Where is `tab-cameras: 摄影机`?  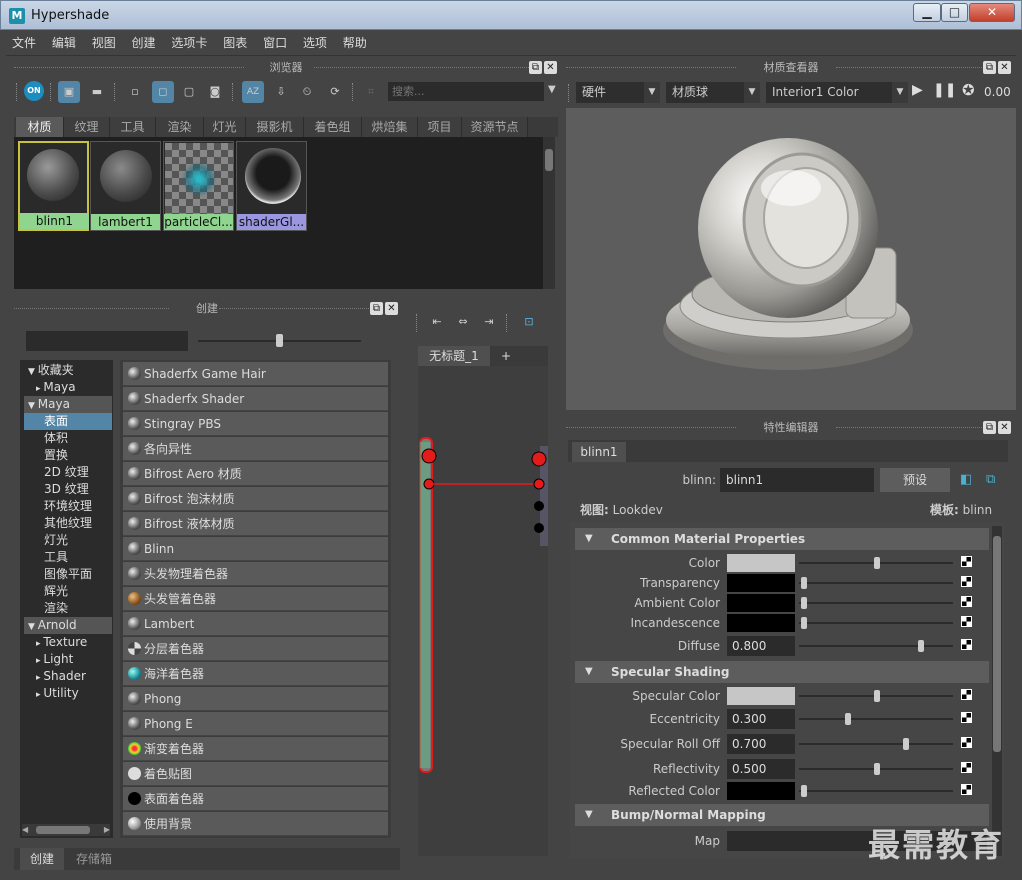
tab-cameras: 摄影机 is located at coordinates (275, 127).